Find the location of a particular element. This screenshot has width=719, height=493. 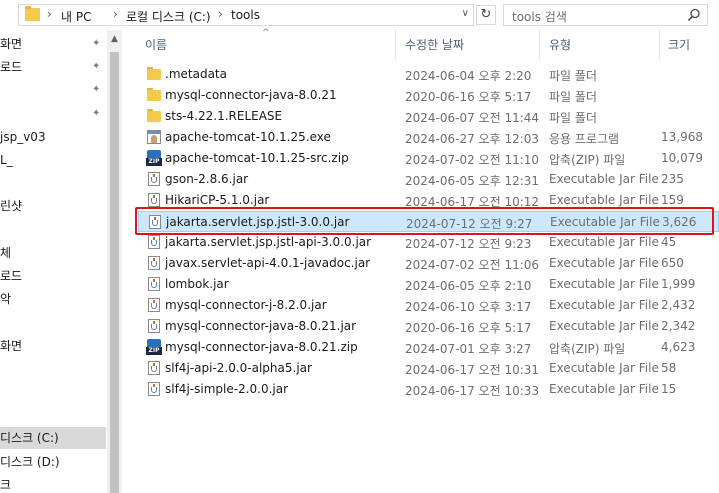

scroll-up-icon: ▲ is located at coordinates (114, 39).